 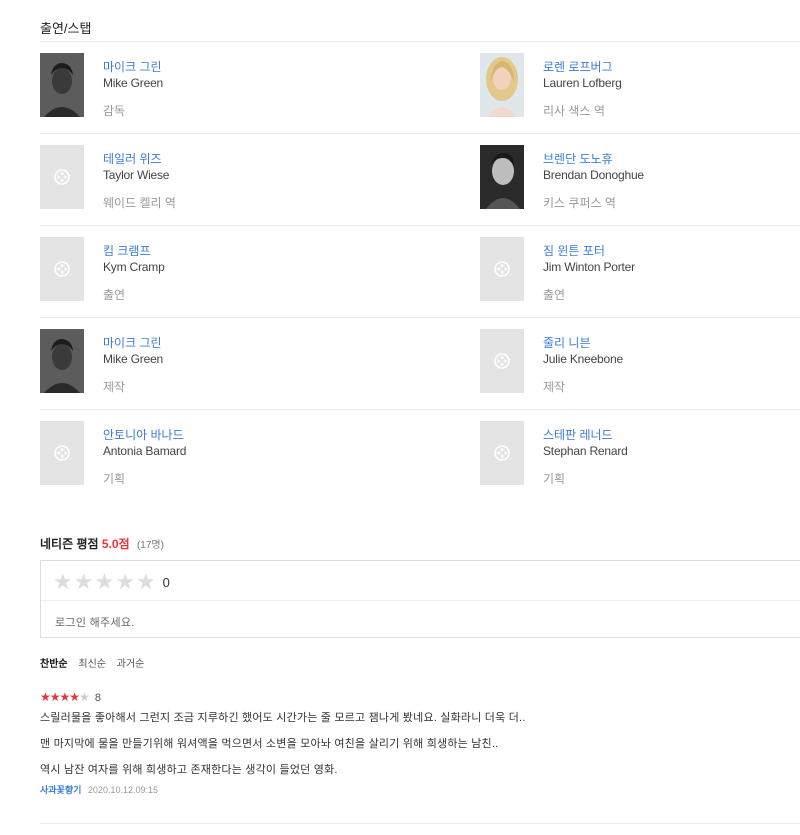 I want to click on cast-names: 브렌단 도노휴 Brendan Donoghue 키스 쿠퍼스 역, so click(x=593, y=181).